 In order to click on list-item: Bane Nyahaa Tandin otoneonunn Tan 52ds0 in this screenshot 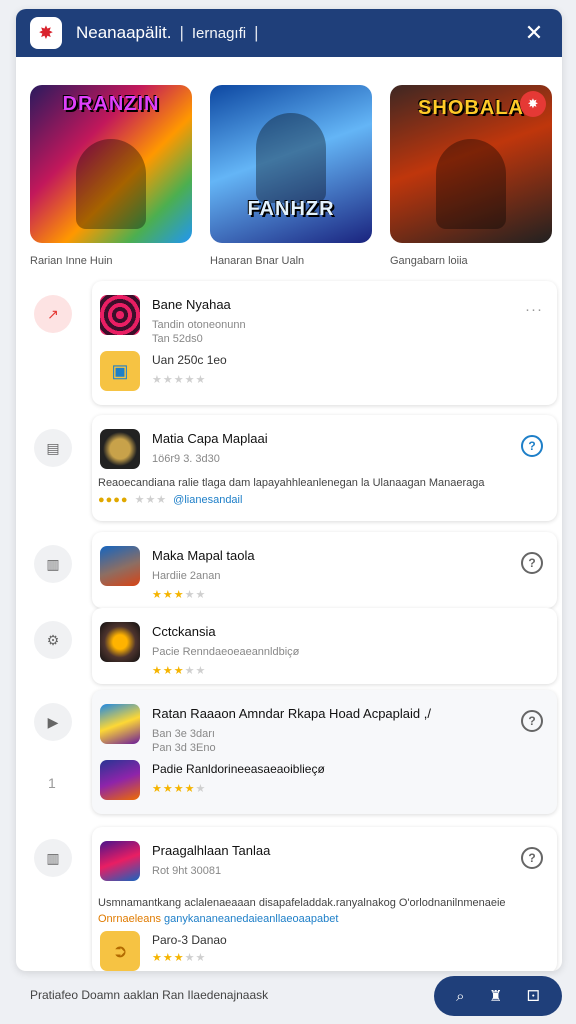, I will do `click(173, 320)`.